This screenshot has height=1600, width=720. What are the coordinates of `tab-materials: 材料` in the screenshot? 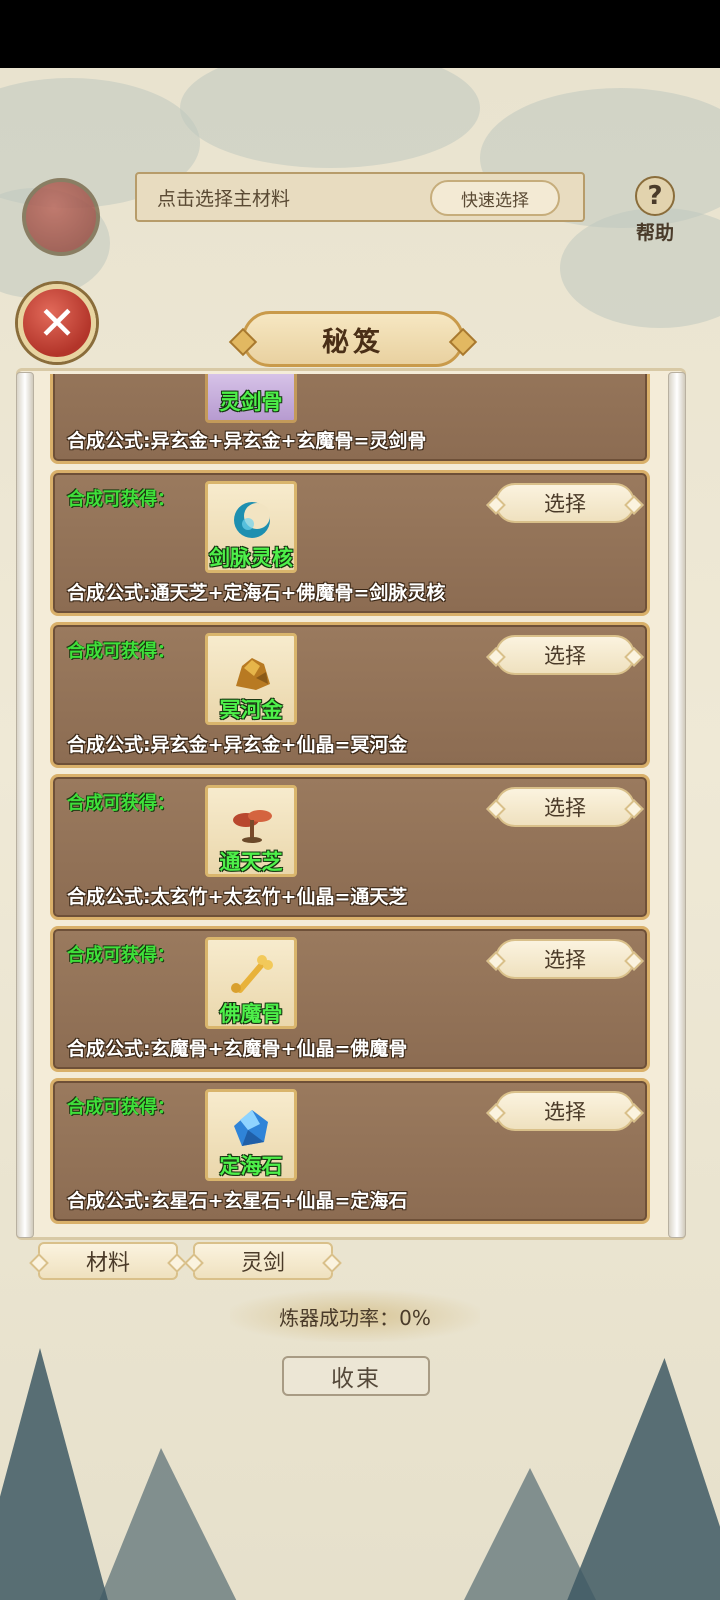 It's located at (108, 1261).